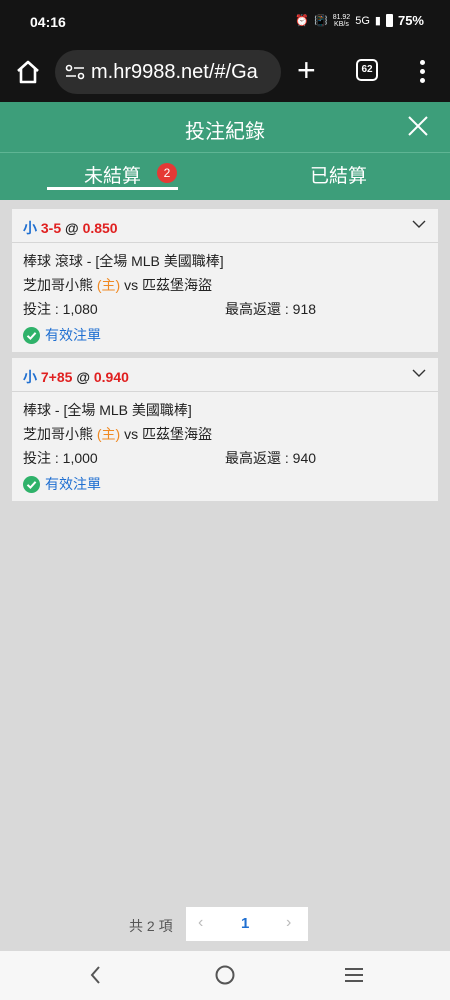 The image size is (450, 1000). What do you see at coordinates (60, 458) in the screenshot?
I see `bet-stake: 投注 : 1,000` at bounding box center [60, 458].